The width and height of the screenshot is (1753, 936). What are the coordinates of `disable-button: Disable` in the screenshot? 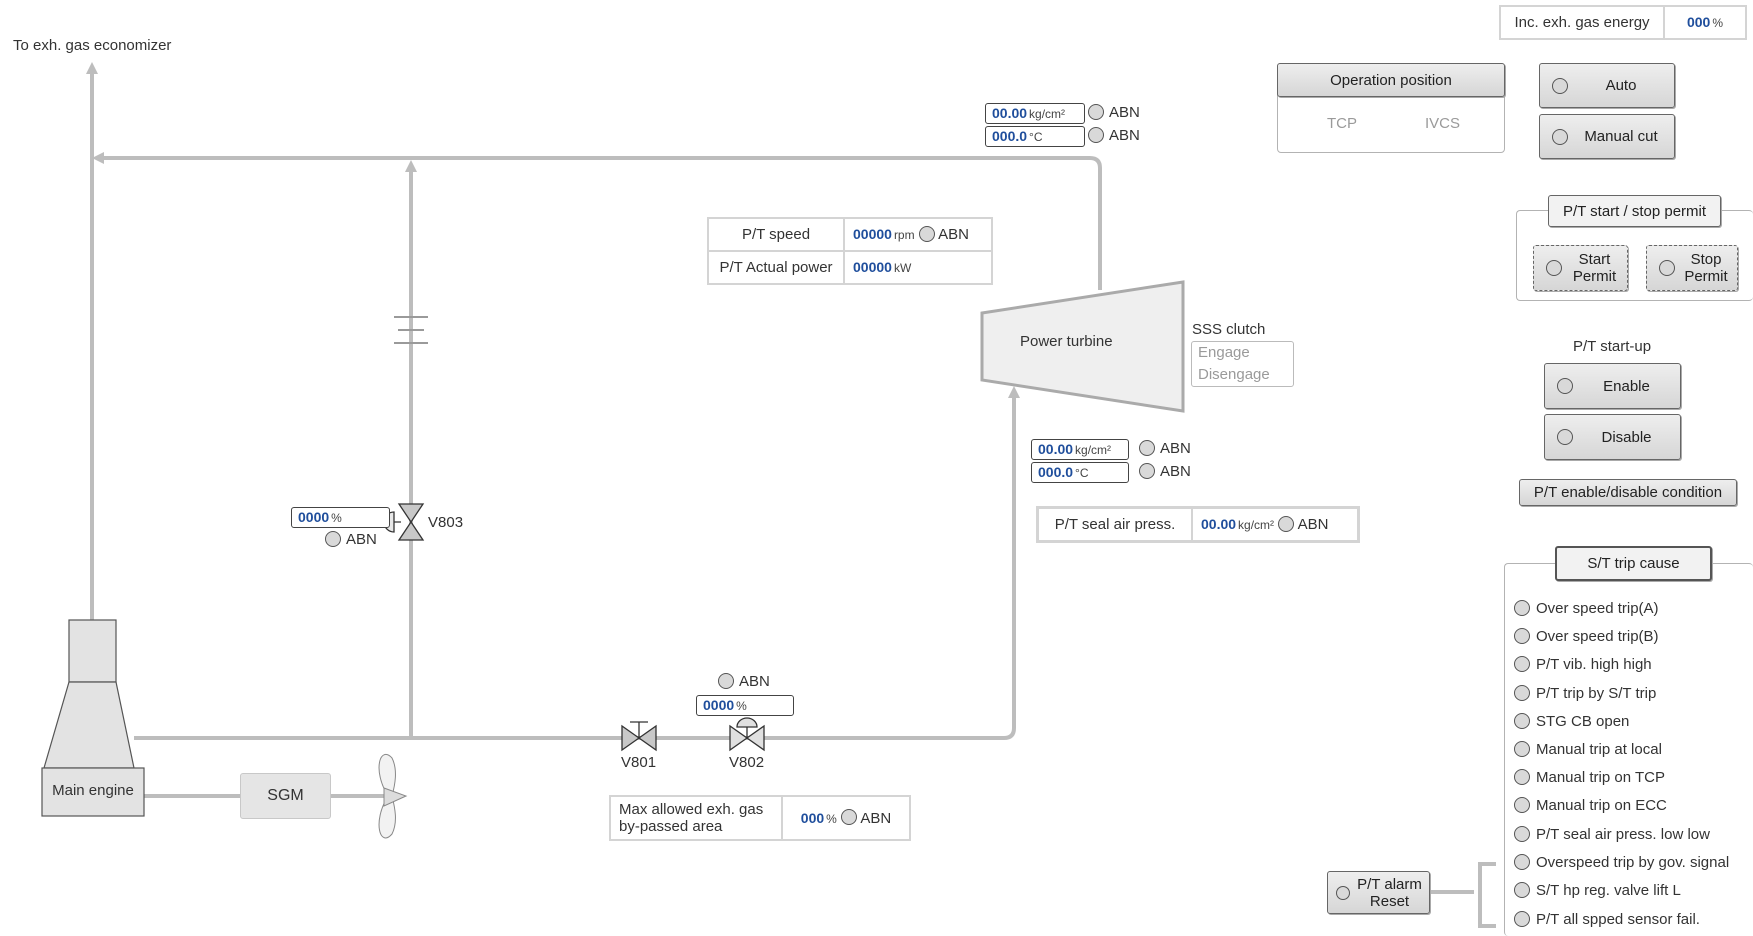 It's located at (1612, 437).